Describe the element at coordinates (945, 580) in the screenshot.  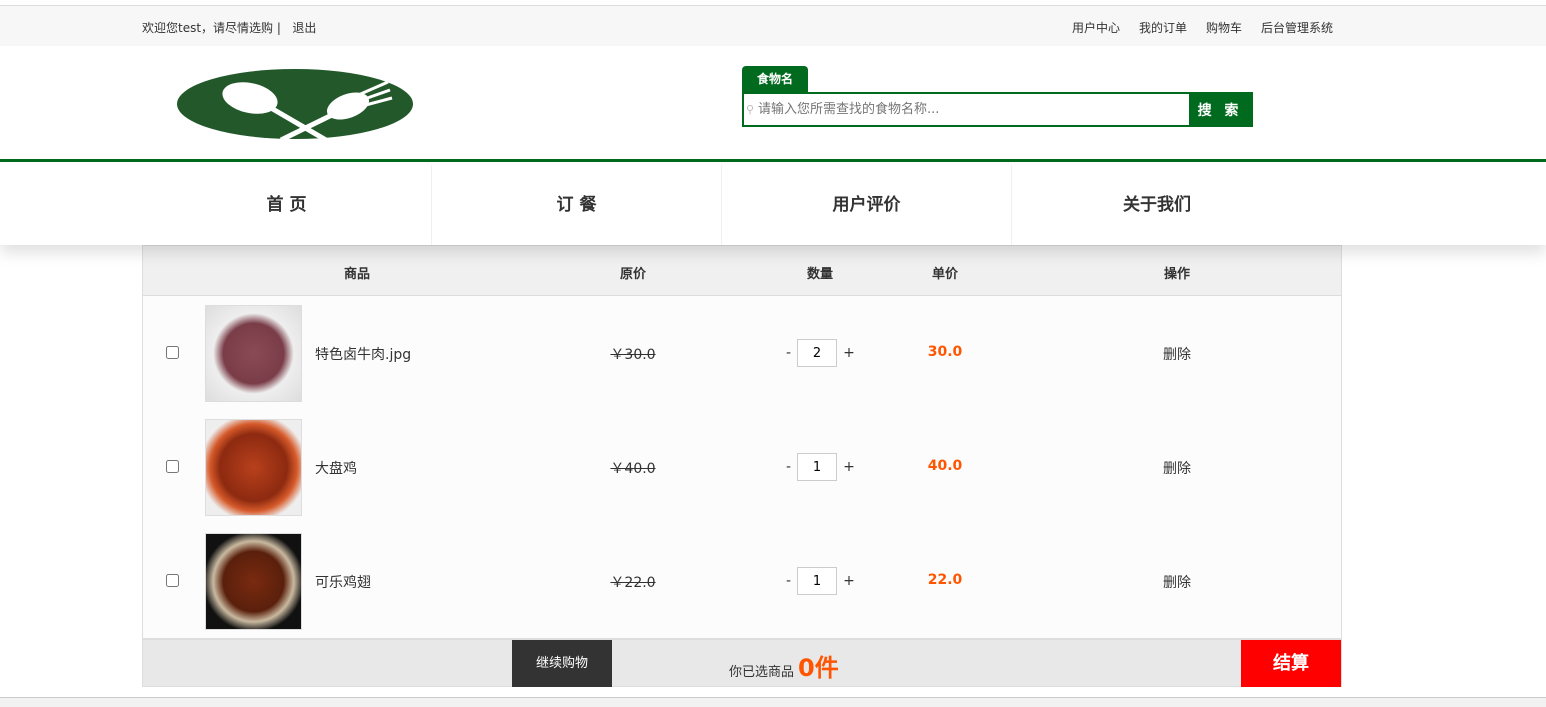
I see `unit-price: 22.0` at that location.